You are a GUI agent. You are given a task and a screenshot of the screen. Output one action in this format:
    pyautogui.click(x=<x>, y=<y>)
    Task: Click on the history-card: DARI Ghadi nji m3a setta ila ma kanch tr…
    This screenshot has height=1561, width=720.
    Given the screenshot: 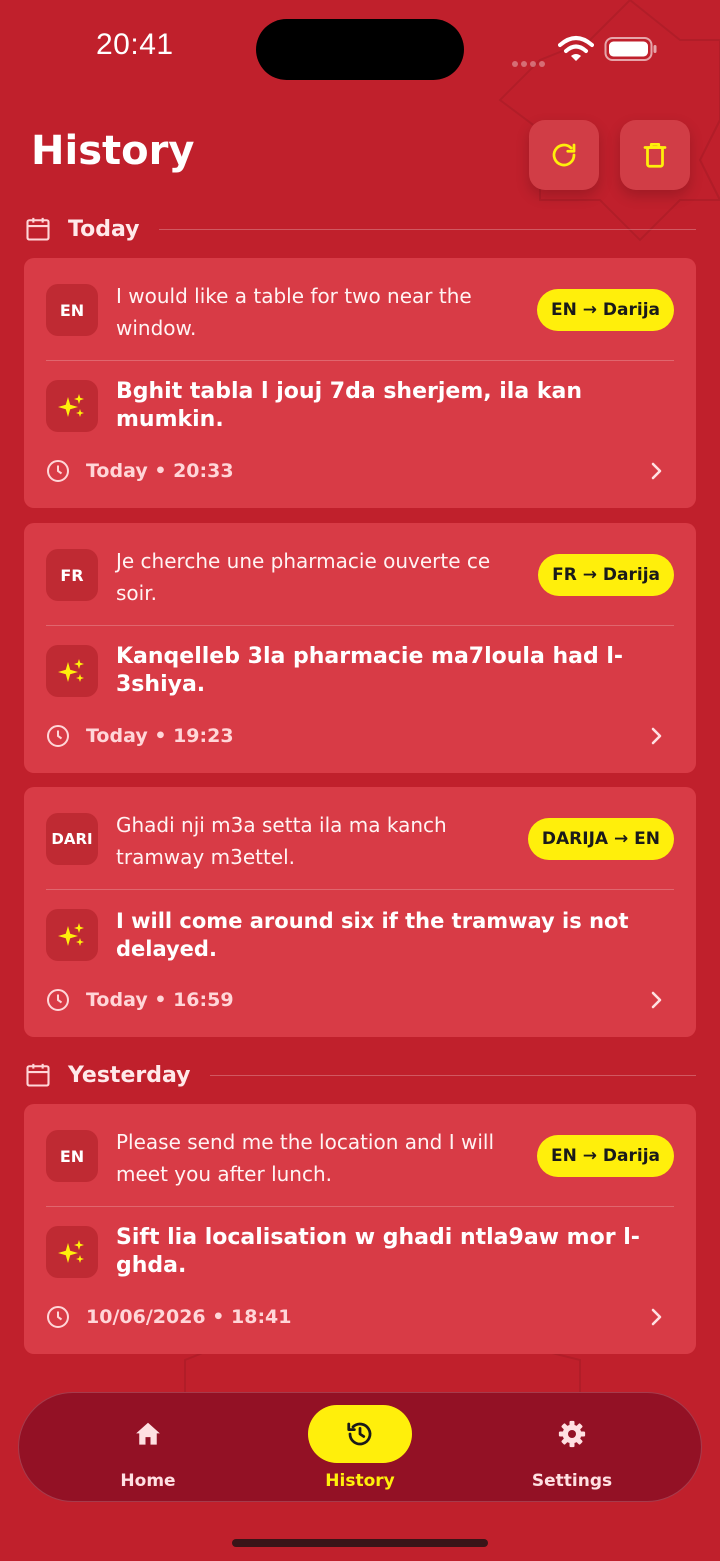 What is the action you would take?
    pyautogui.click(x=360, y=912)
    